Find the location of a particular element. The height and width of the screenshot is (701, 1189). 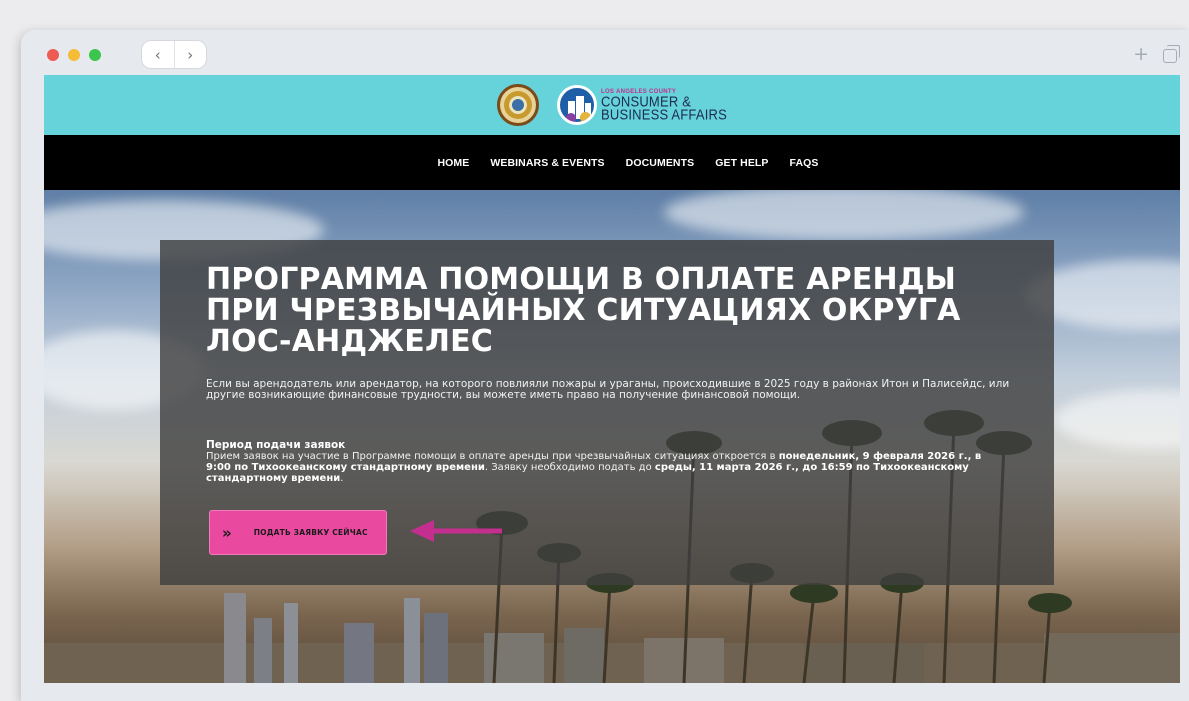

new-tab-button: + is located at coordinates (1141, 54).